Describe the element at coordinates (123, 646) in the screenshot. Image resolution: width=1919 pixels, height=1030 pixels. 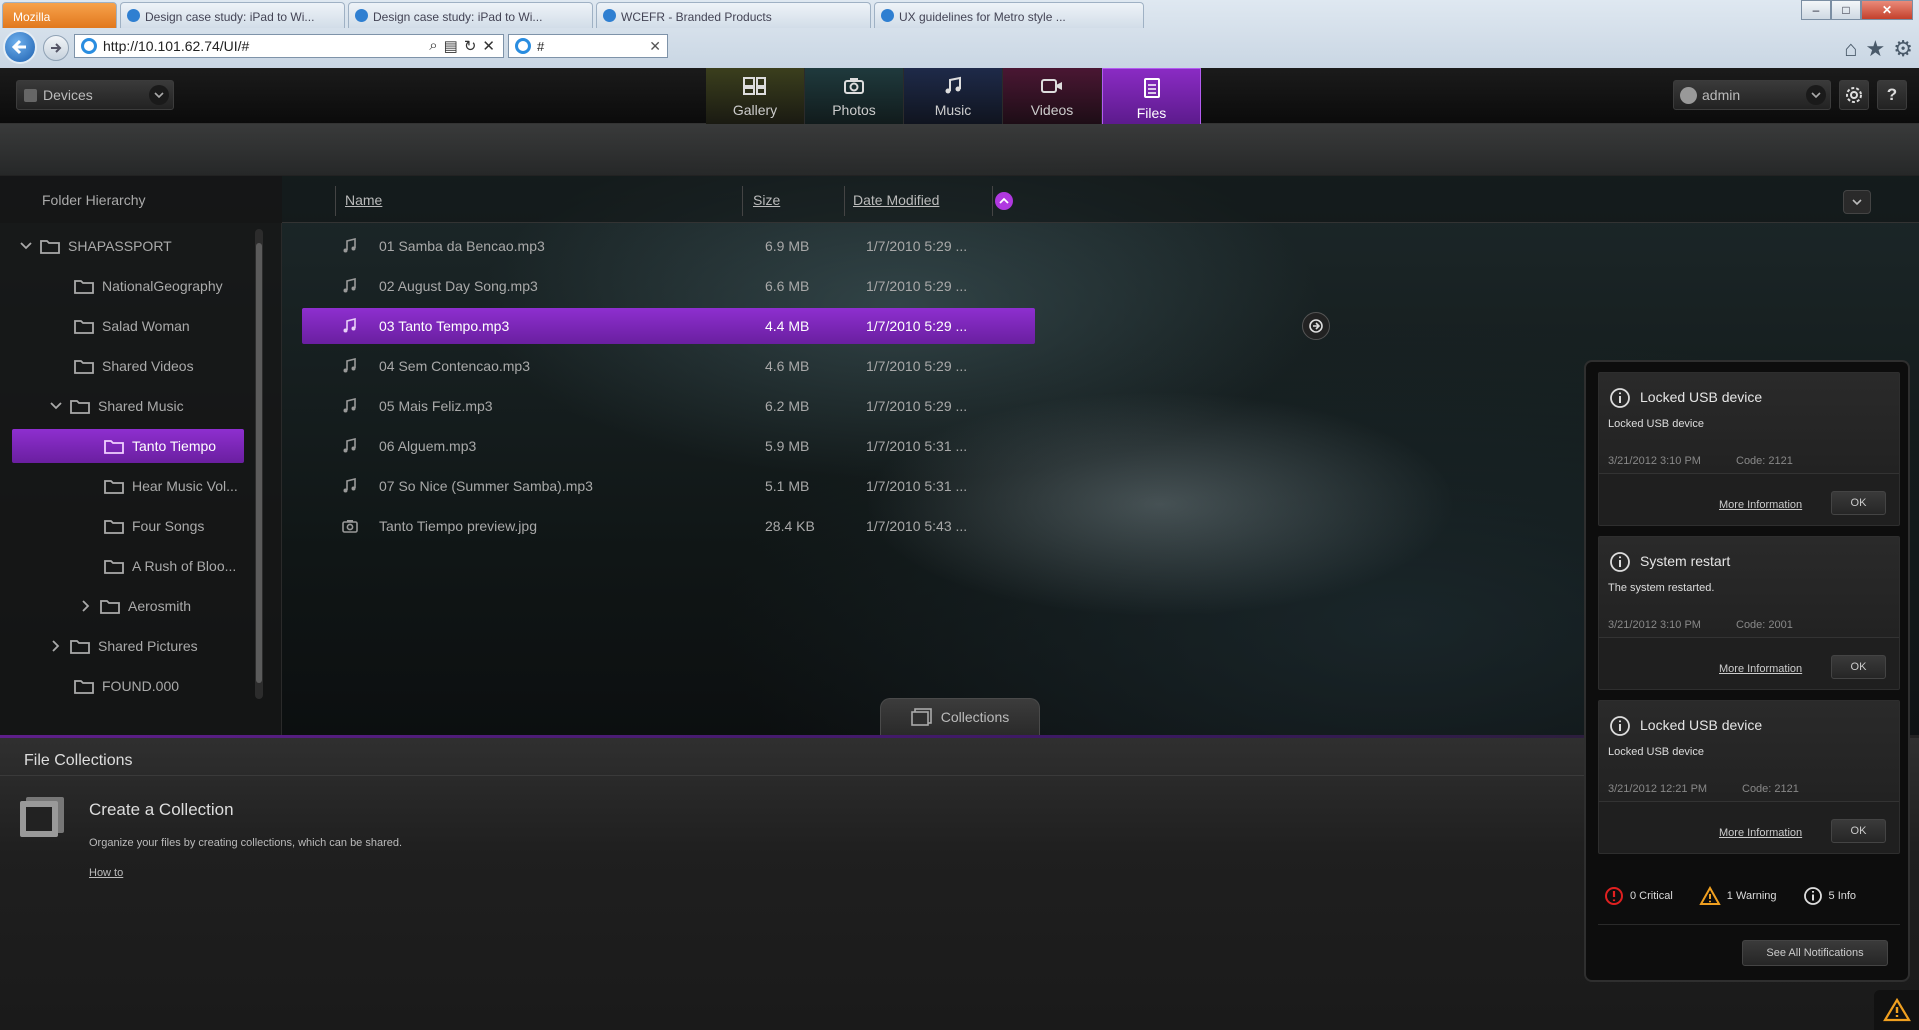
I see `tree-node-shared-pictures: Shared Pictures` at that location.